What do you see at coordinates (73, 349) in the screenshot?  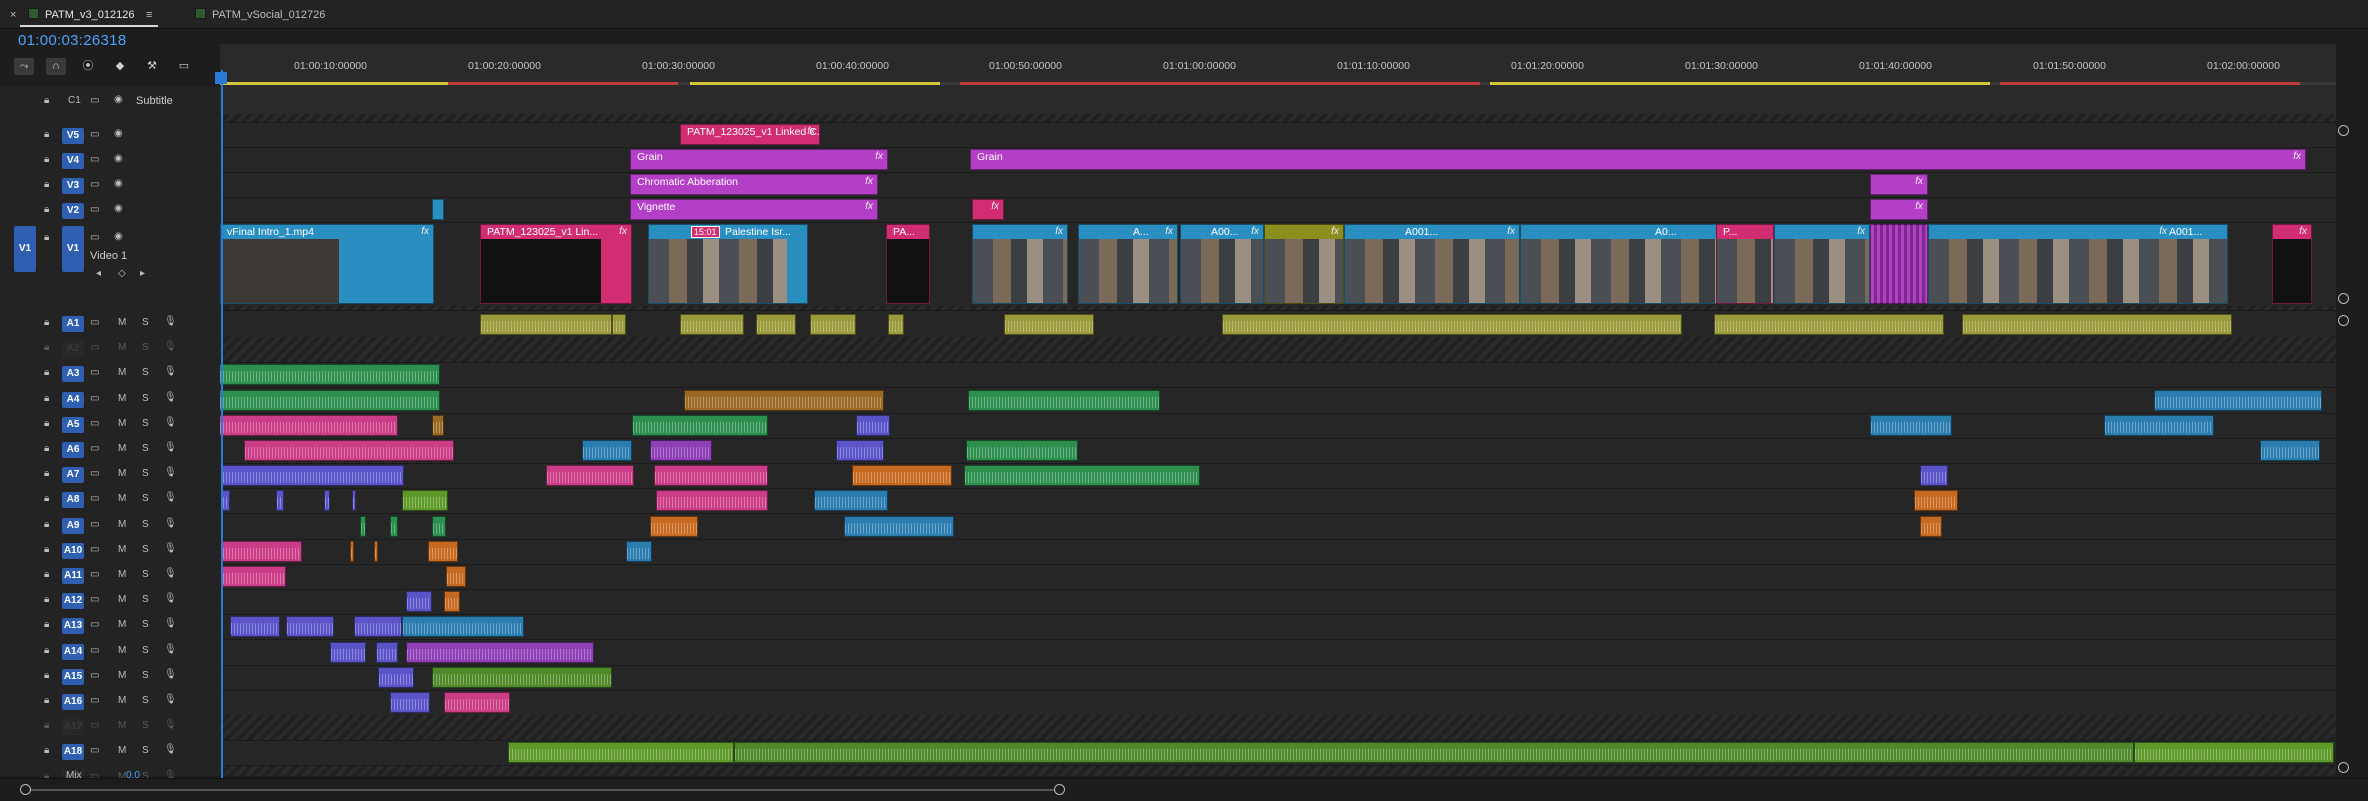 I see `track-target-a2: A2` at bounding box center [73, 349].